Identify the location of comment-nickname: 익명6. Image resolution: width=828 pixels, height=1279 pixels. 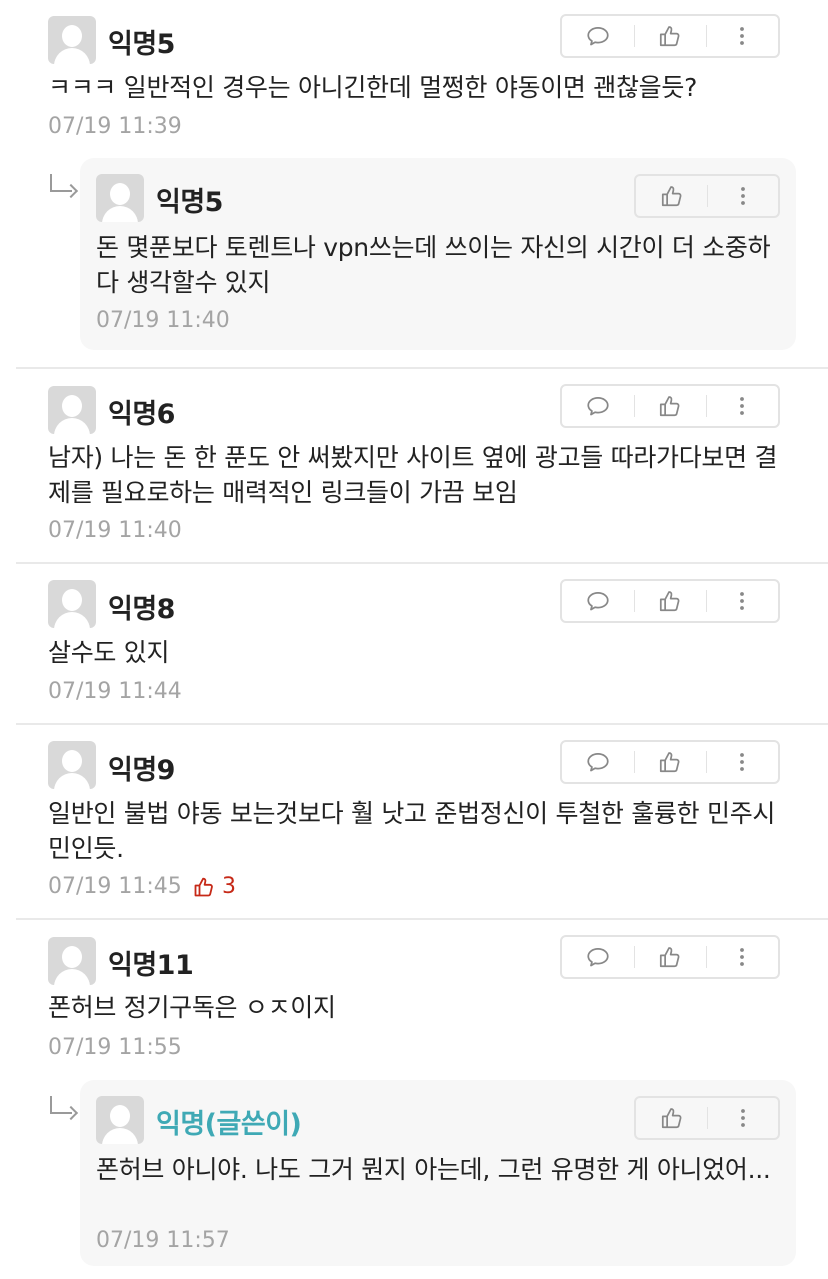
(141, 414).